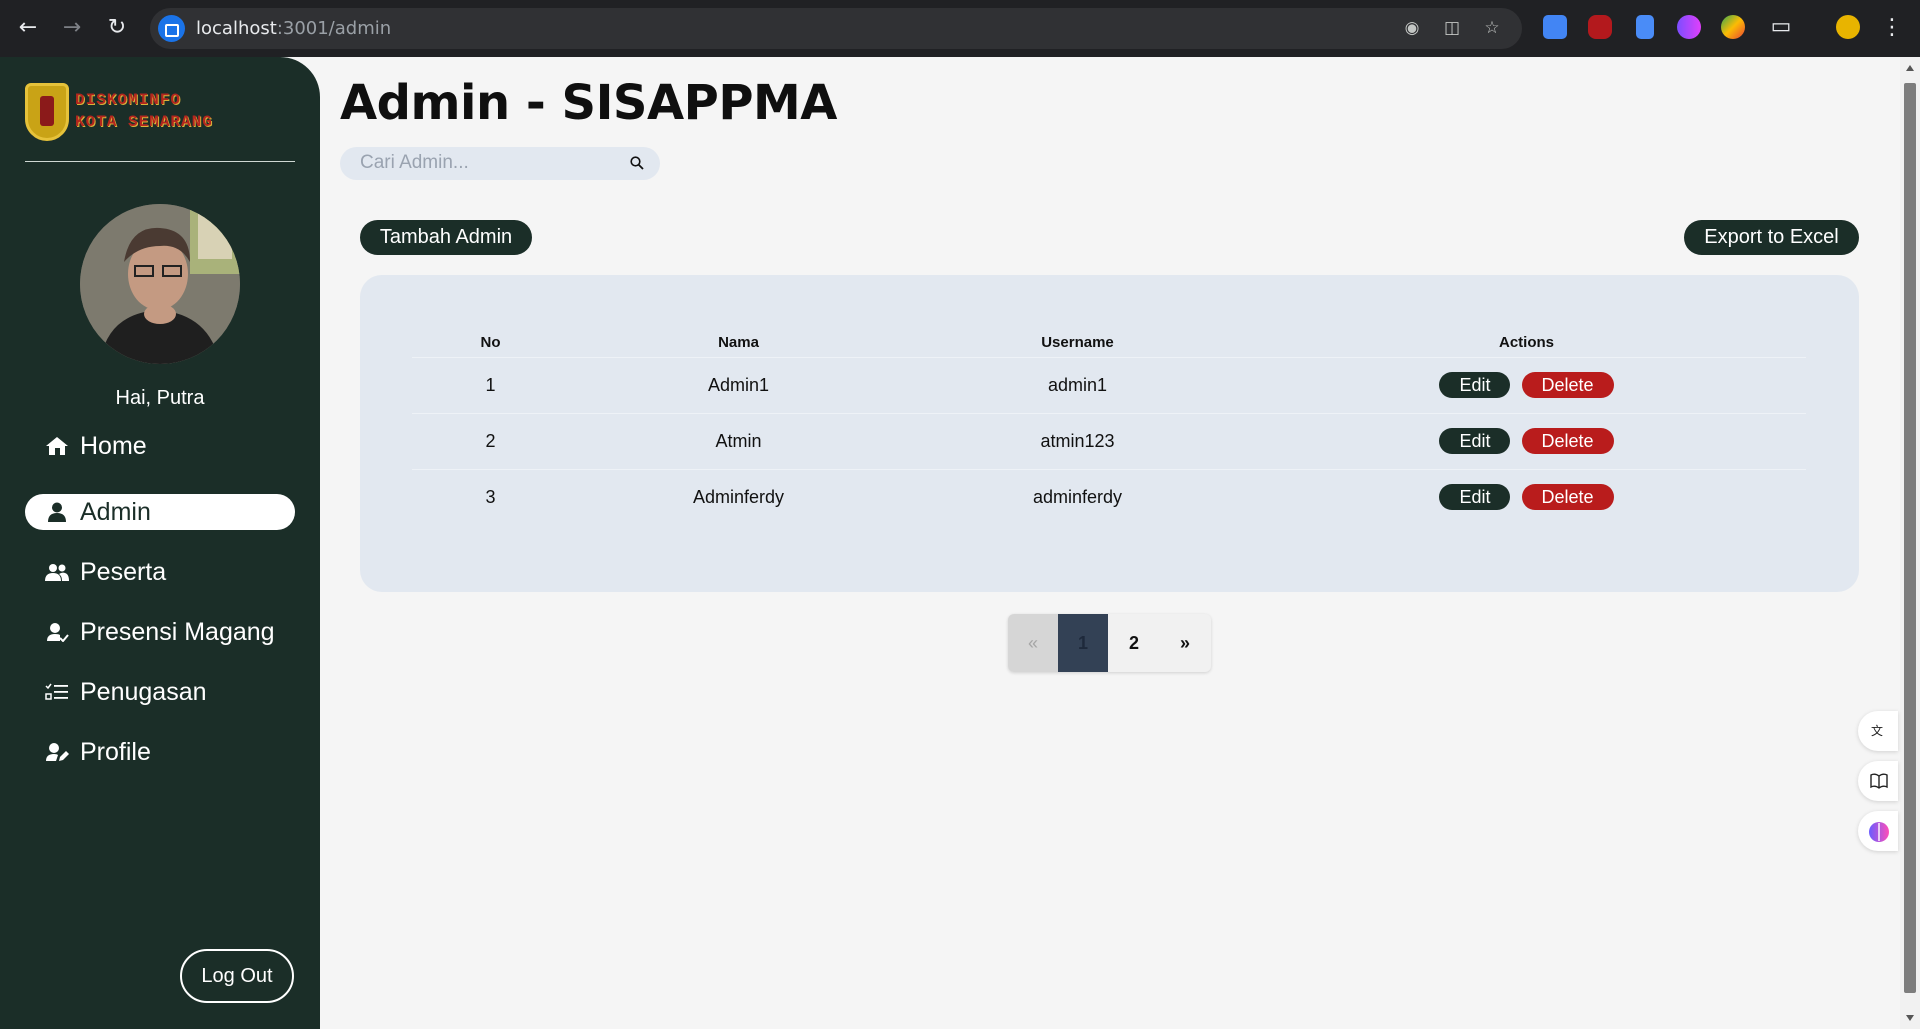 Image resolution: width=1920 pixels, height=1029 pixels. Describe the element at coordinates (1134, 643) in the screenshot. I see `pagination-page-2: 2` at that location.